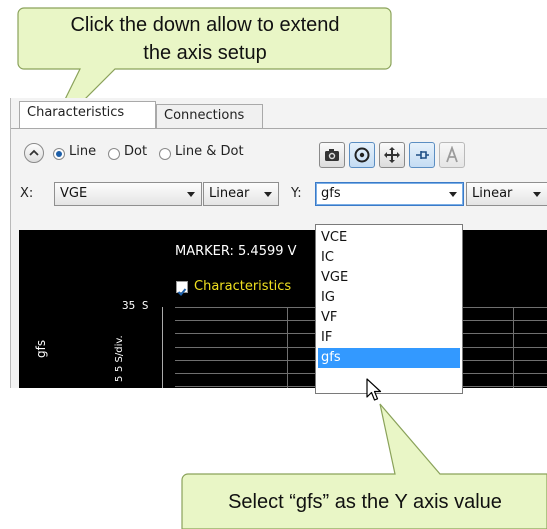 The width and height of the screenshot is (547, 529). Describe the element at coordinates (279, 155) in the screenshot. I see `plot-style-toolbar: Line Dot Line & Dot` at that location.